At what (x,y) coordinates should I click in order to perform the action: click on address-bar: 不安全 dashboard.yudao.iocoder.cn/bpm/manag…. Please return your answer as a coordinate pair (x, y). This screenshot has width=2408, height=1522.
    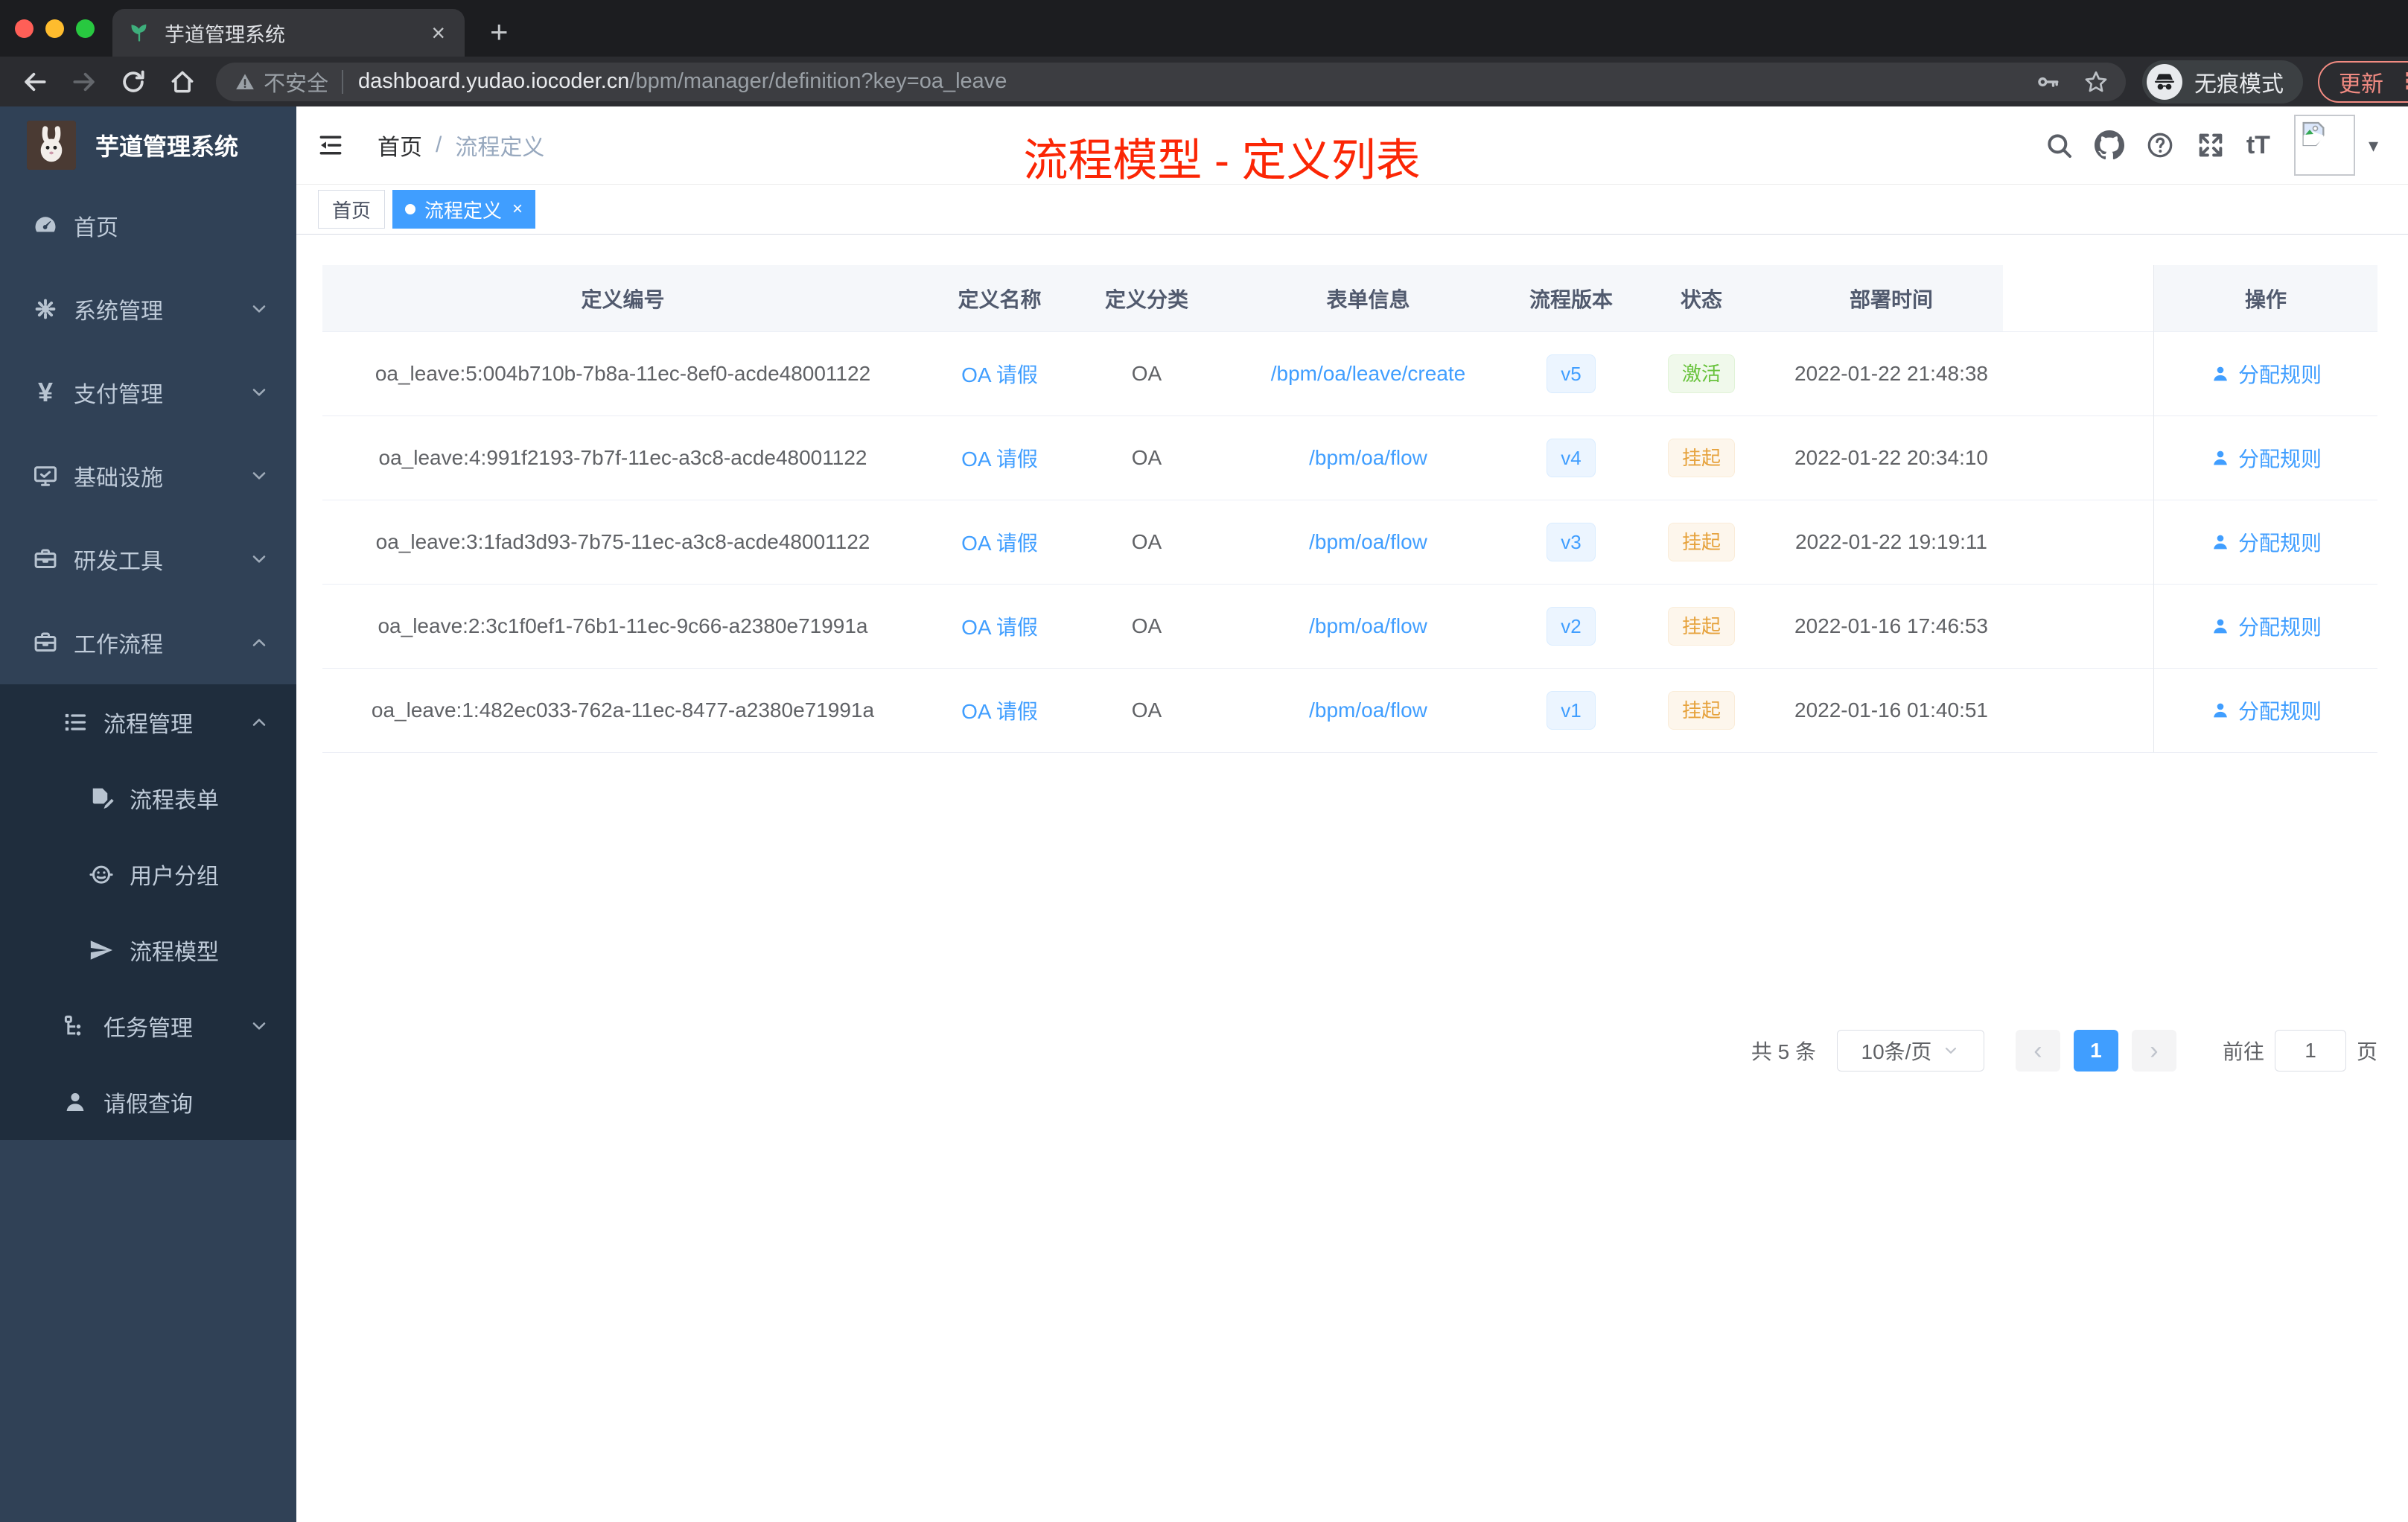
    Looking at the image, I should click on (1171, 81).